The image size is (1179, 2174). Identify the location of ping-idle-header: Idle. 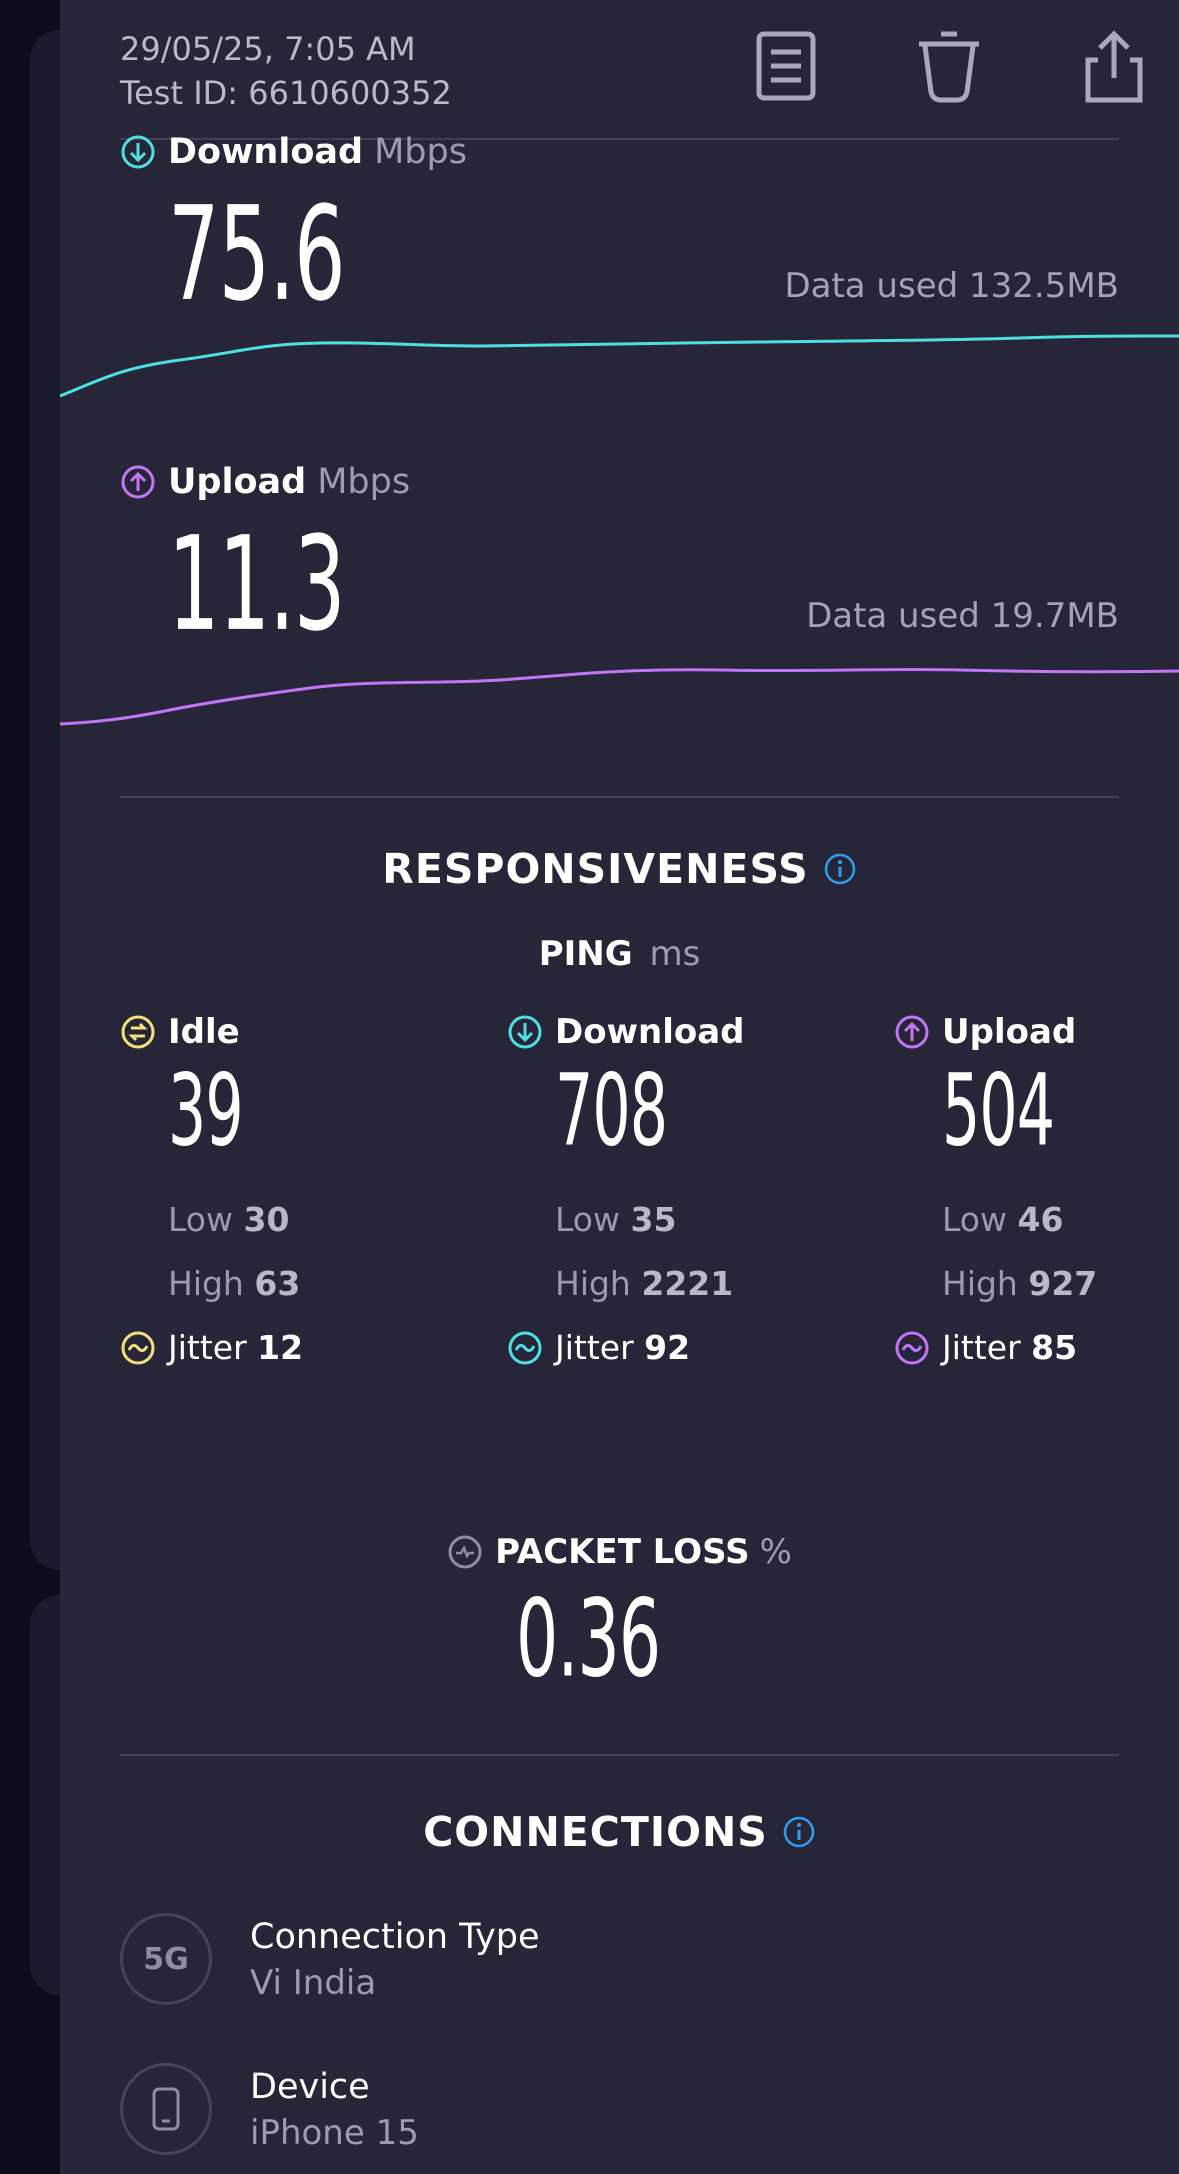
(180, 1032).